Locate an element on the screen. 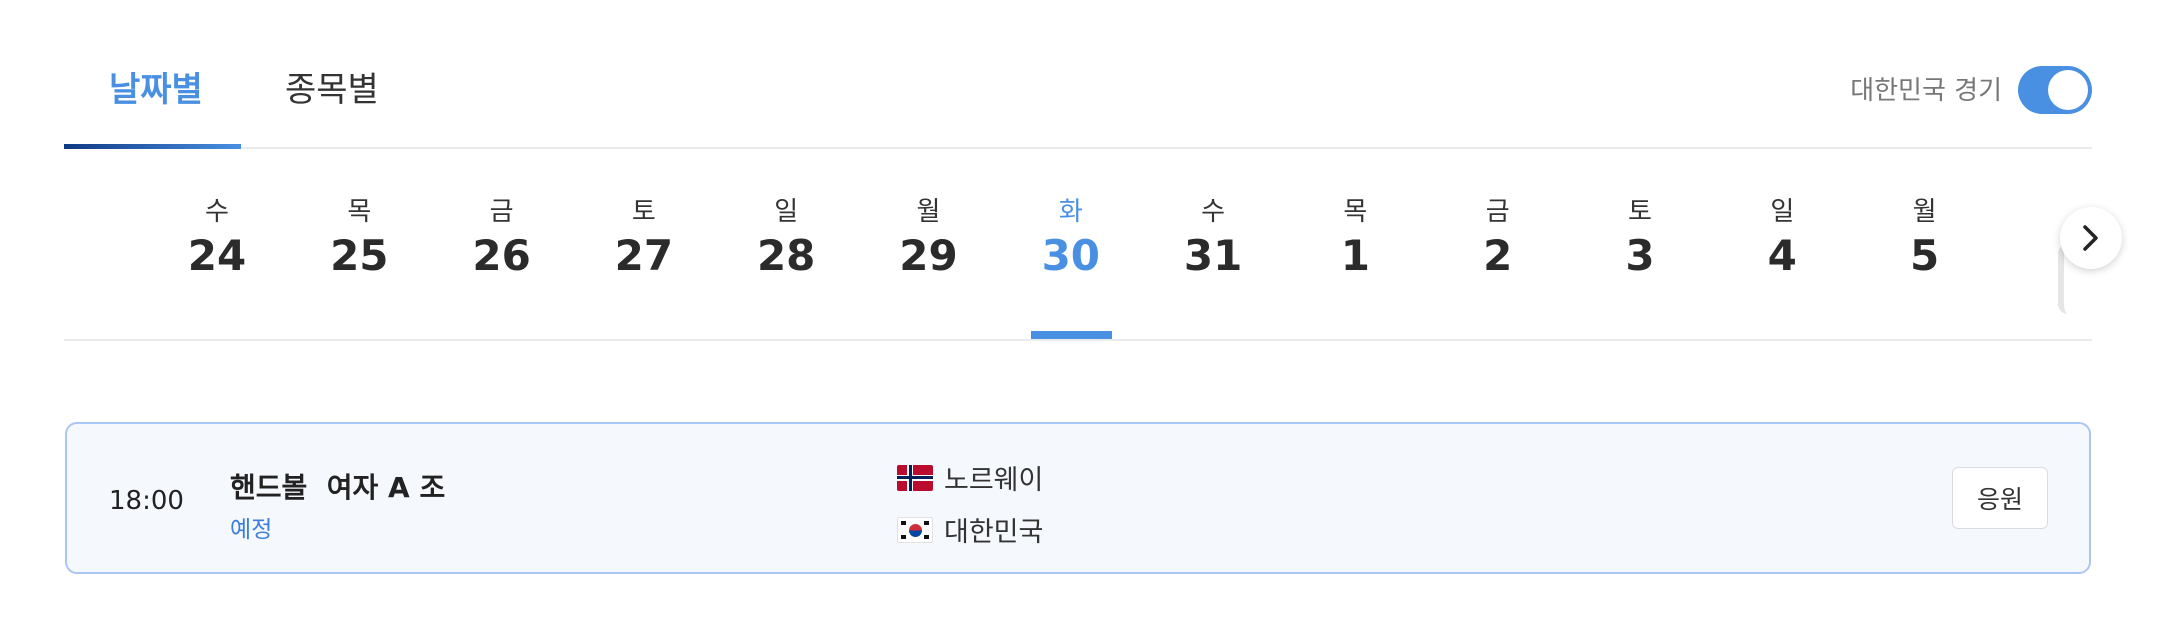 The height and width of the screenshot is (630, 2178). date-item: 화 30 is located at coordinates (1071, 239).